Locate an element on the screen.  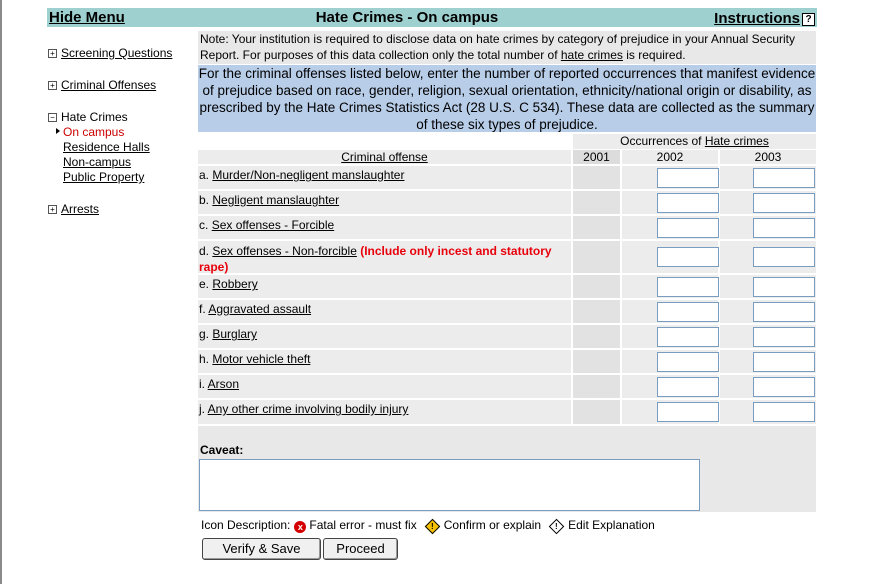
col-offense-label: Criminal offense is located at coordinates (384, 157).